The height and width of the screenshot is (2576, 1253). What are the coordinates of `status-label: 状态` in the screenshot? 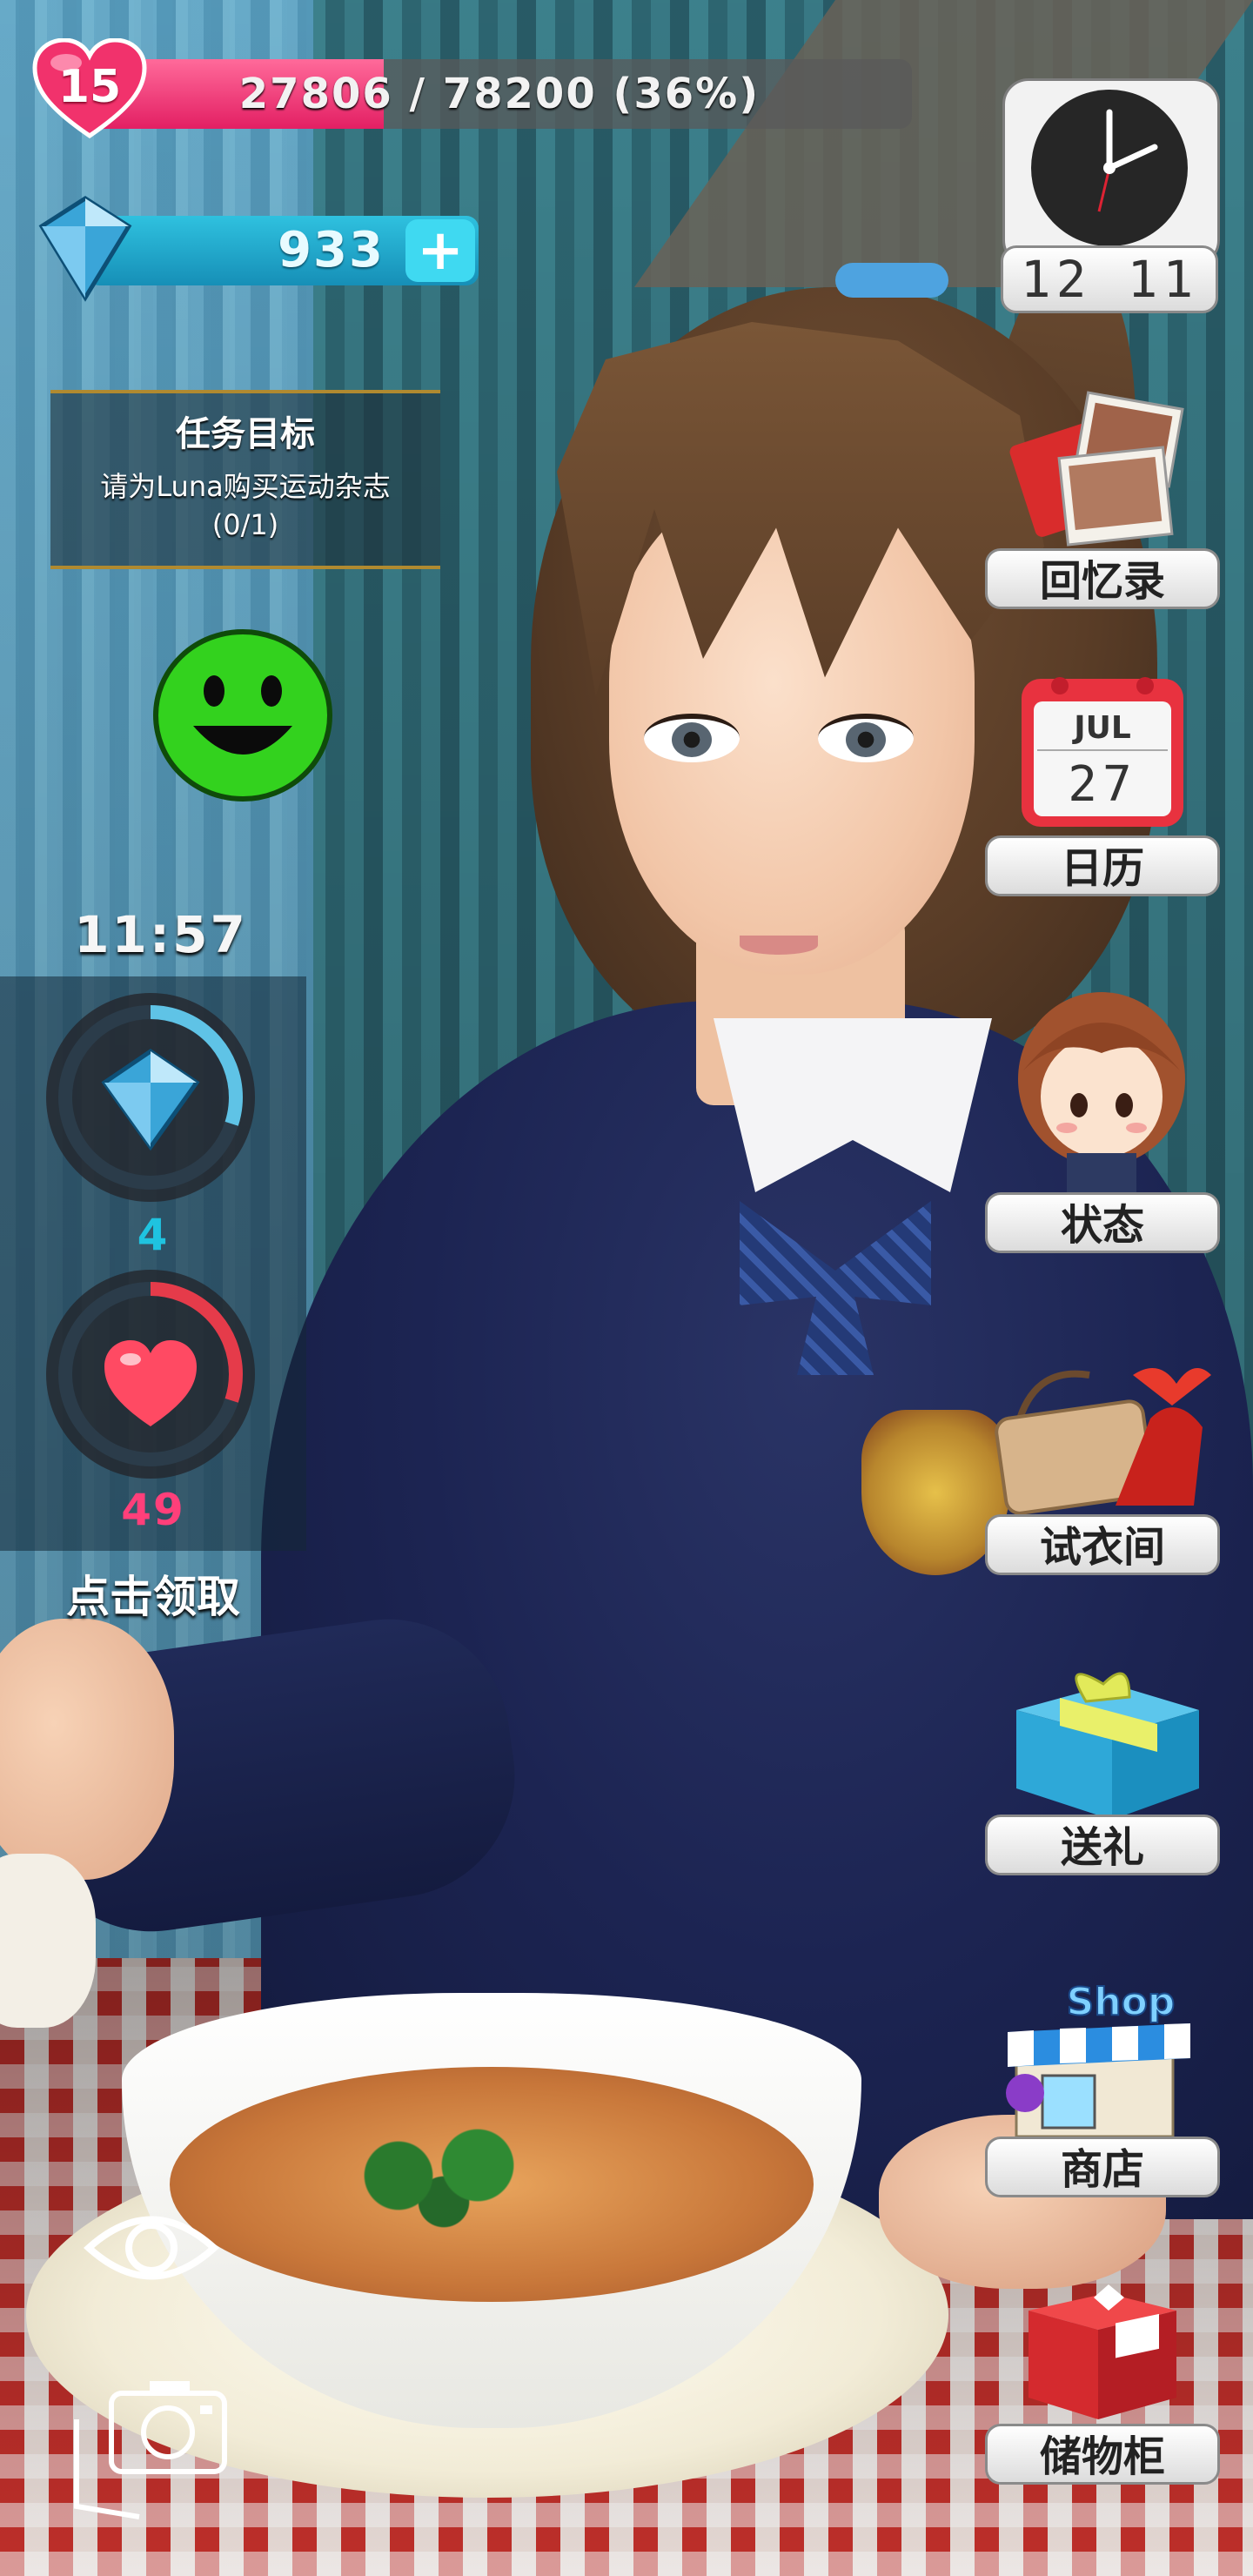 It's located at (1102, 1222).